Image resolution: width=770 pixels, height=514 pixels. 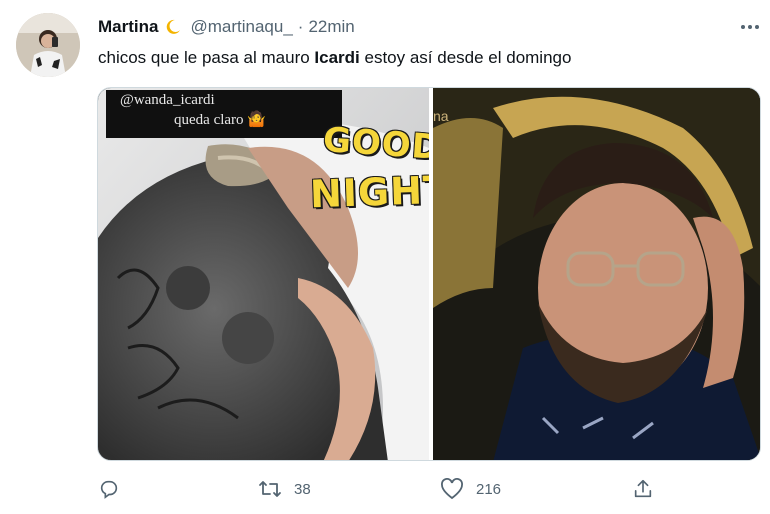 I want to click on story-mention: @wanda_icardi, so click(x=167, y=100).